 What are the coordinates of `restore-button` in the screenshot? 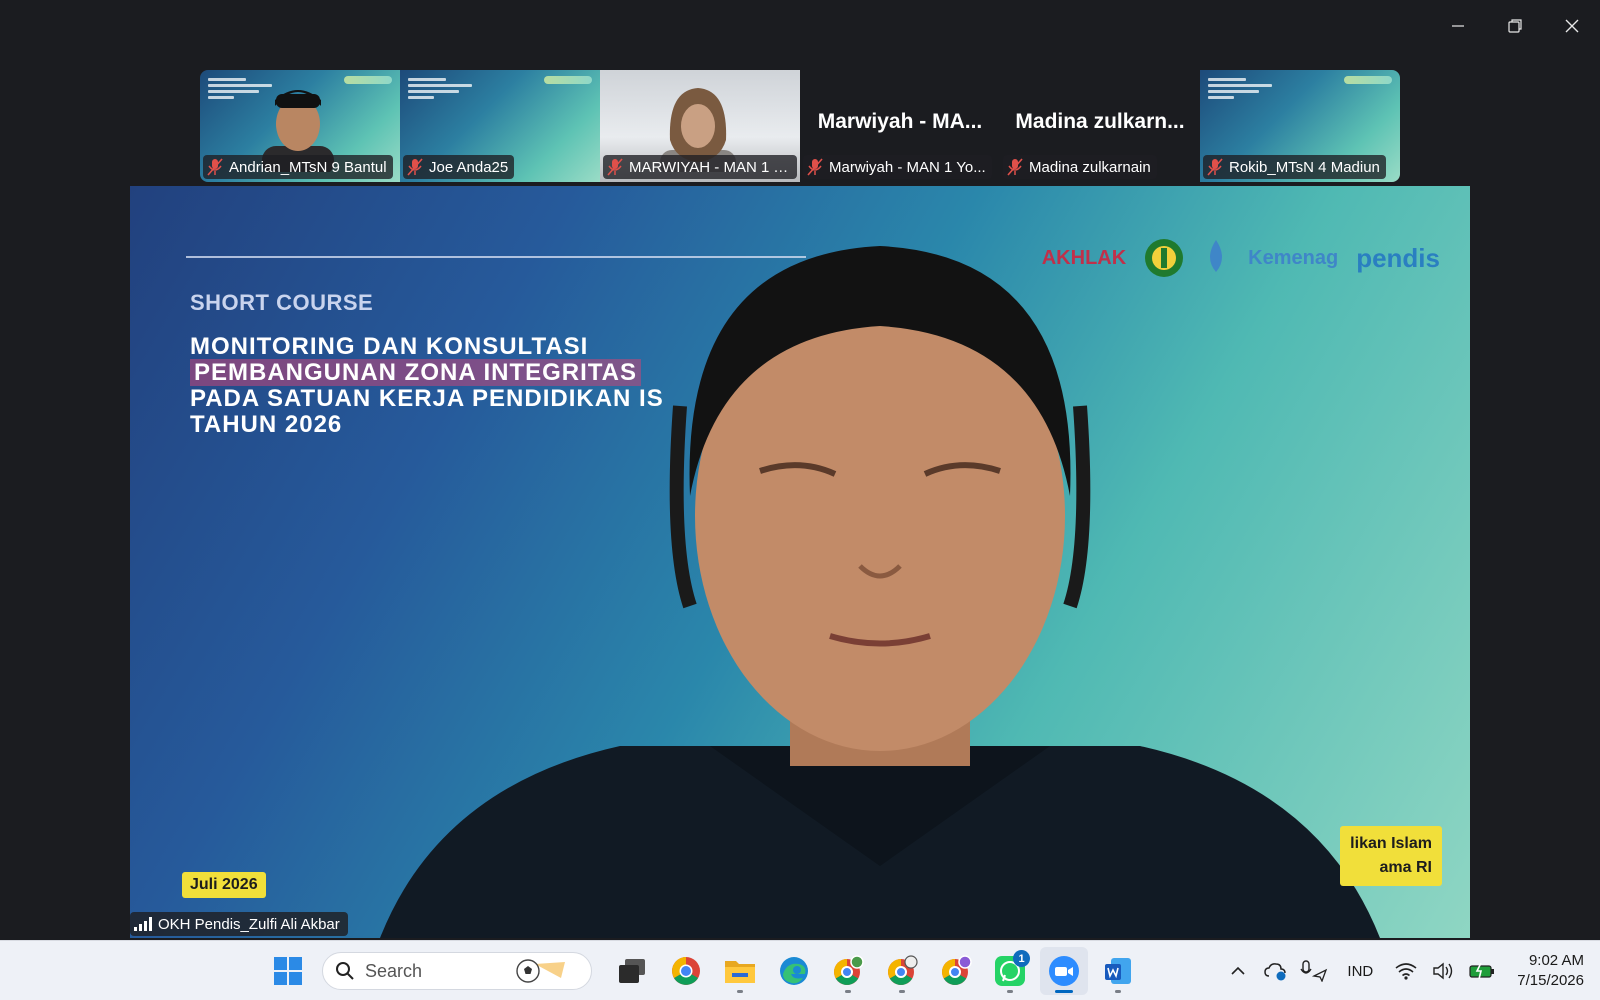 It's located at (1514, 26).